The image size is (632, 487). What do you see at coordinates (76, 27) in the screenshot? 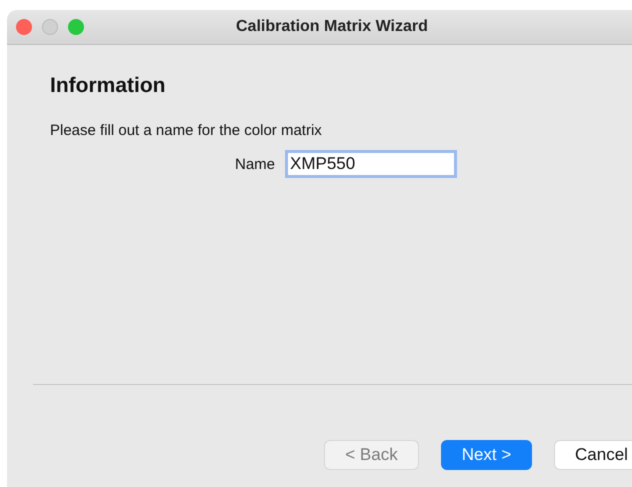
I see `zoom-icon` at bounding box center [76, 27].